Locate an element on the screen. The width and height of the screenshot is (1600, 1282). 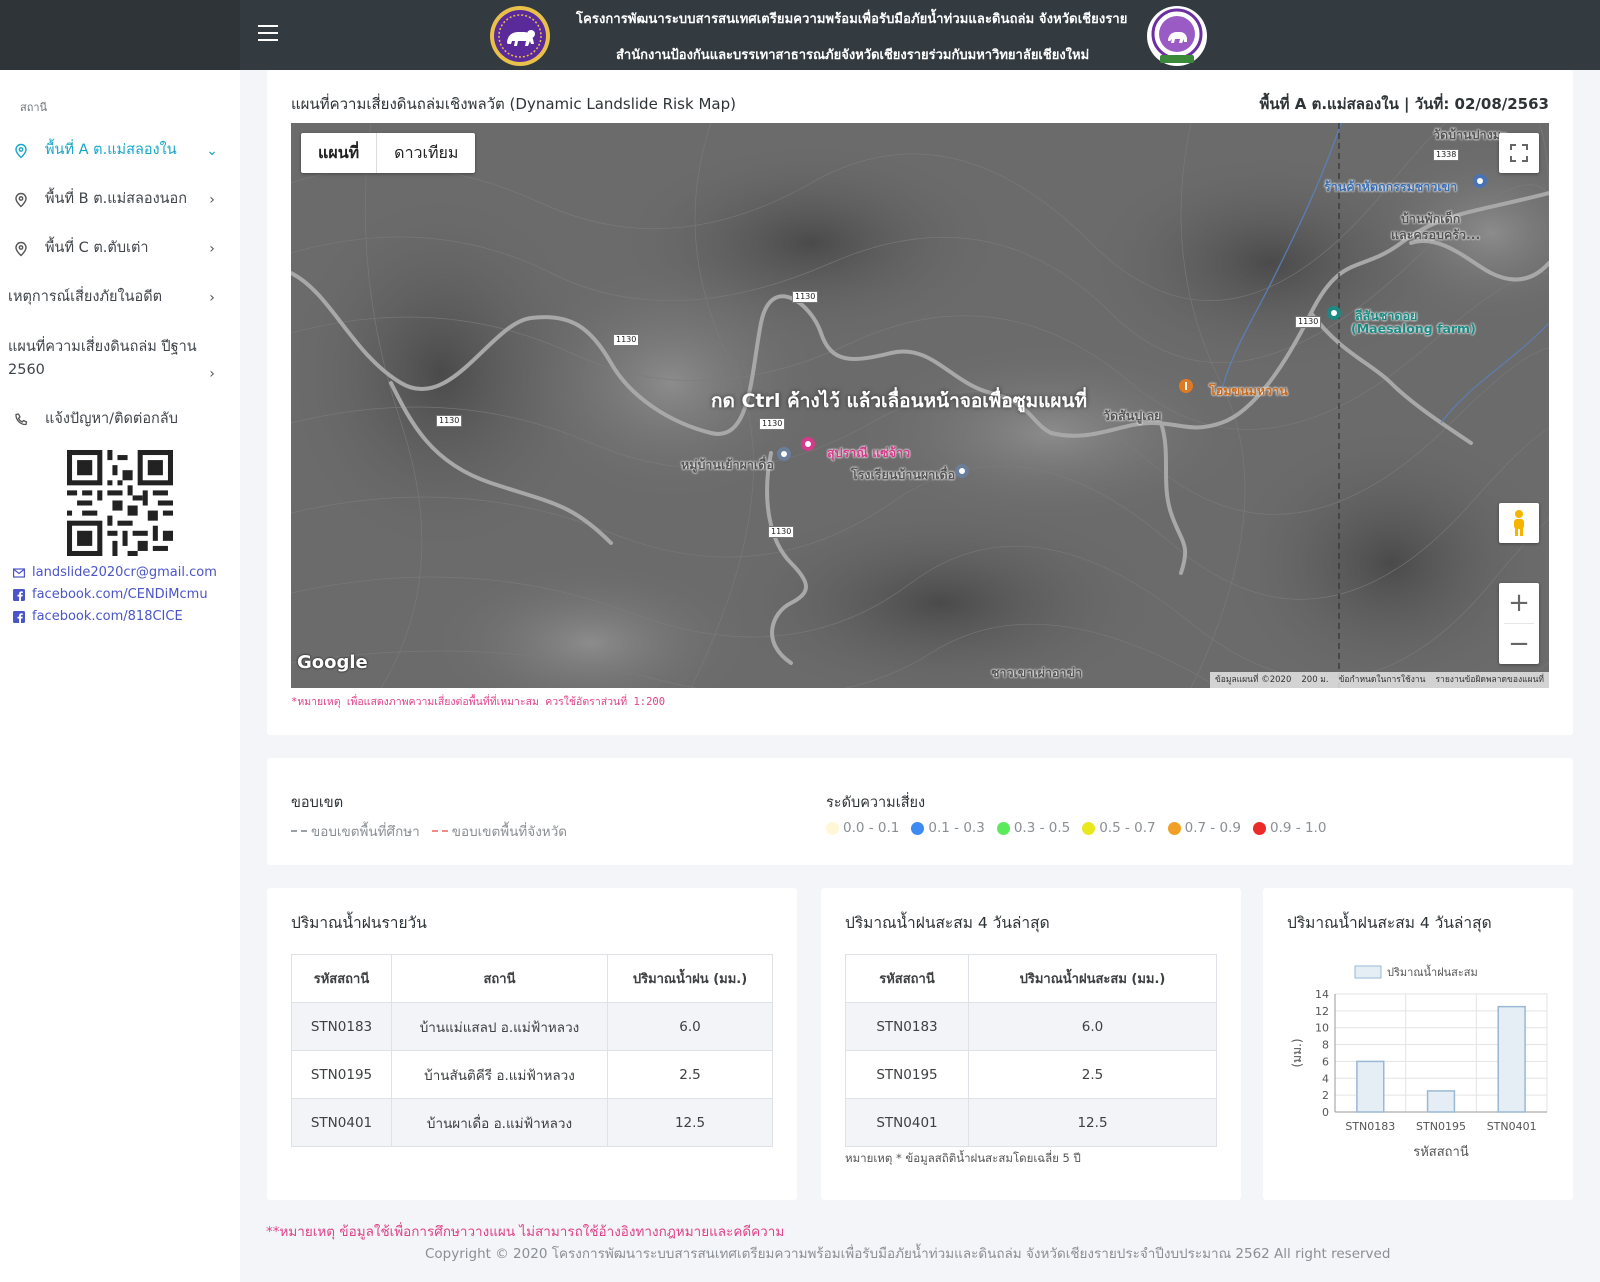
risk-level-1: 0.1 - 0.3 is located at coordinates (948, 828).